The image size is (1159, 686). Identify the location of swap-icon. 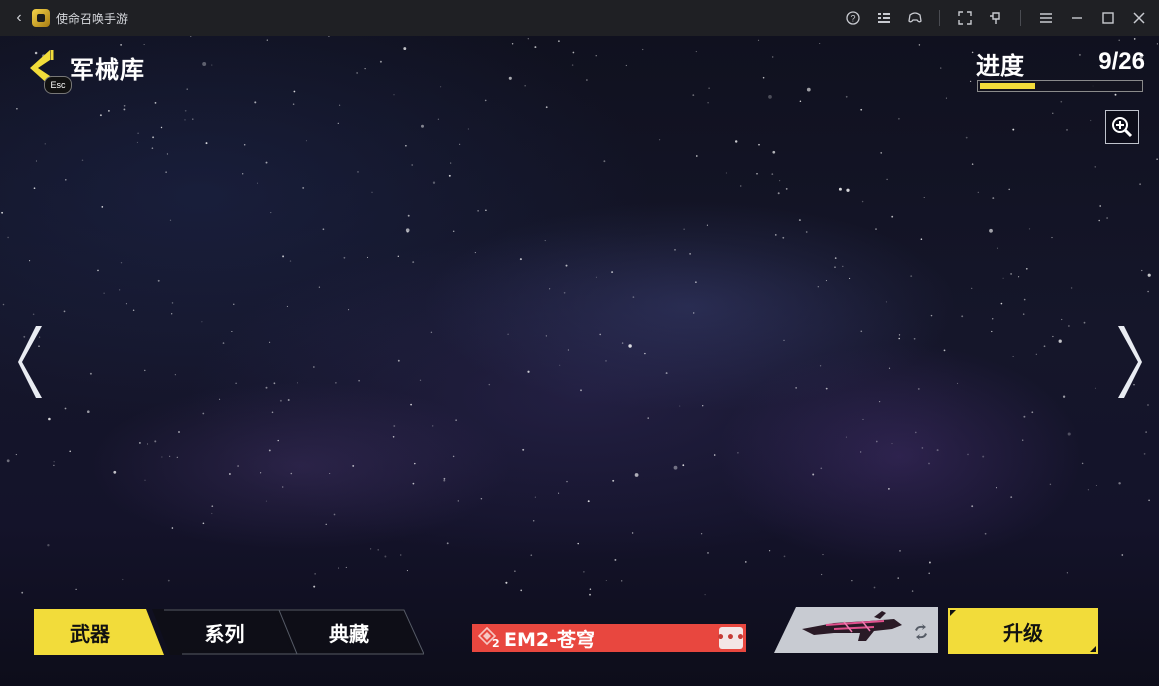
(921, 632).